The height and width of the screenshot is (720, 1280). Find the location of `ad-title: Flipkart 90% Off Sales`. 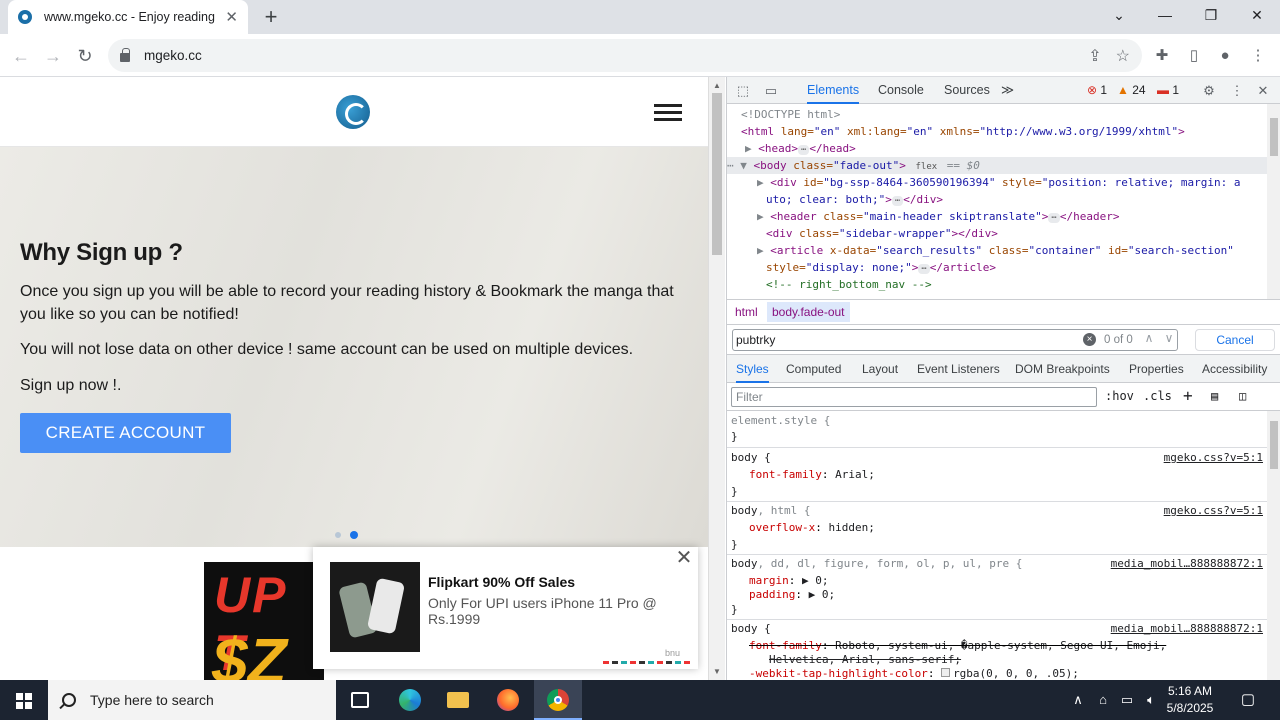

ad-title: Flipkart 90% Off Sales is located at coordinates (501, 582).